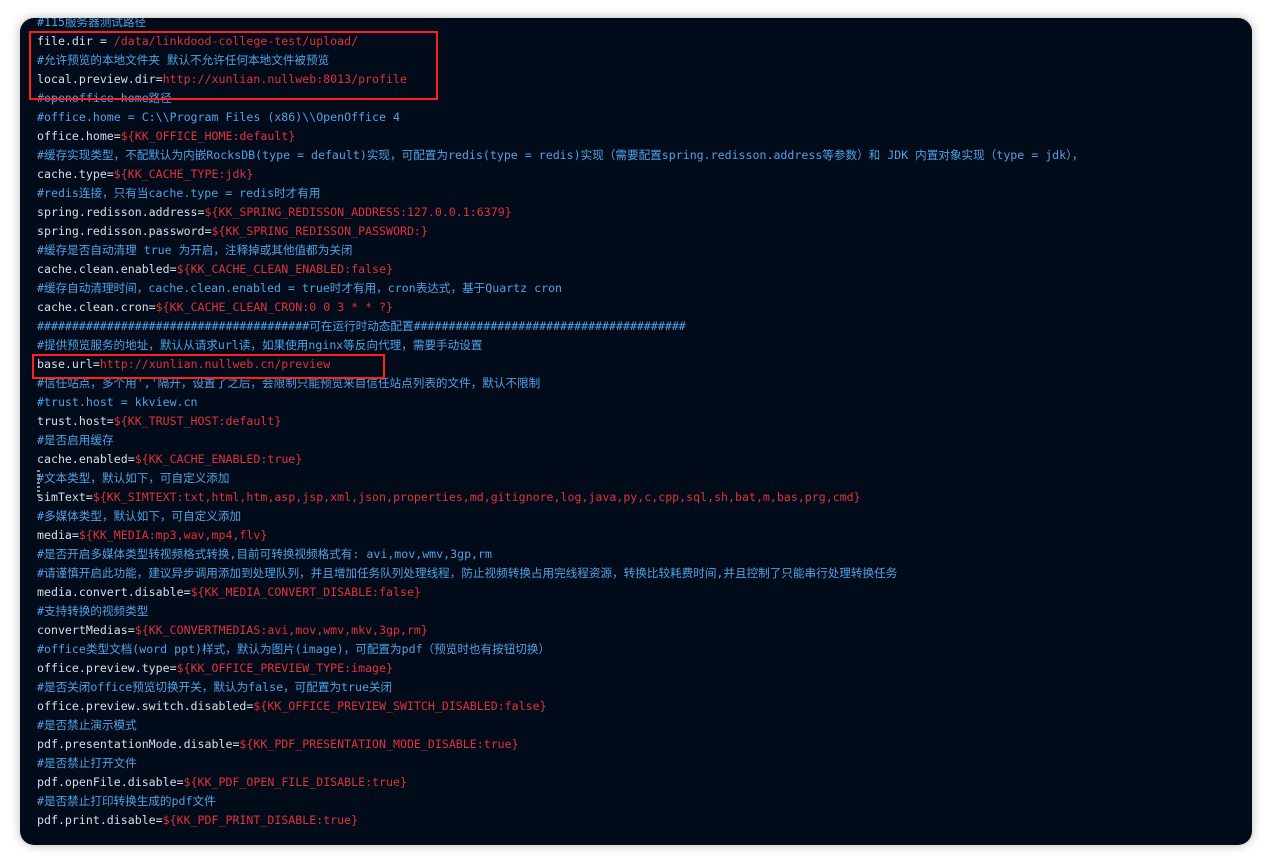 The width and height of the screenshot is (1270, 863). I want to click on config-key: cache.clean.cron=, so click(96, 307).